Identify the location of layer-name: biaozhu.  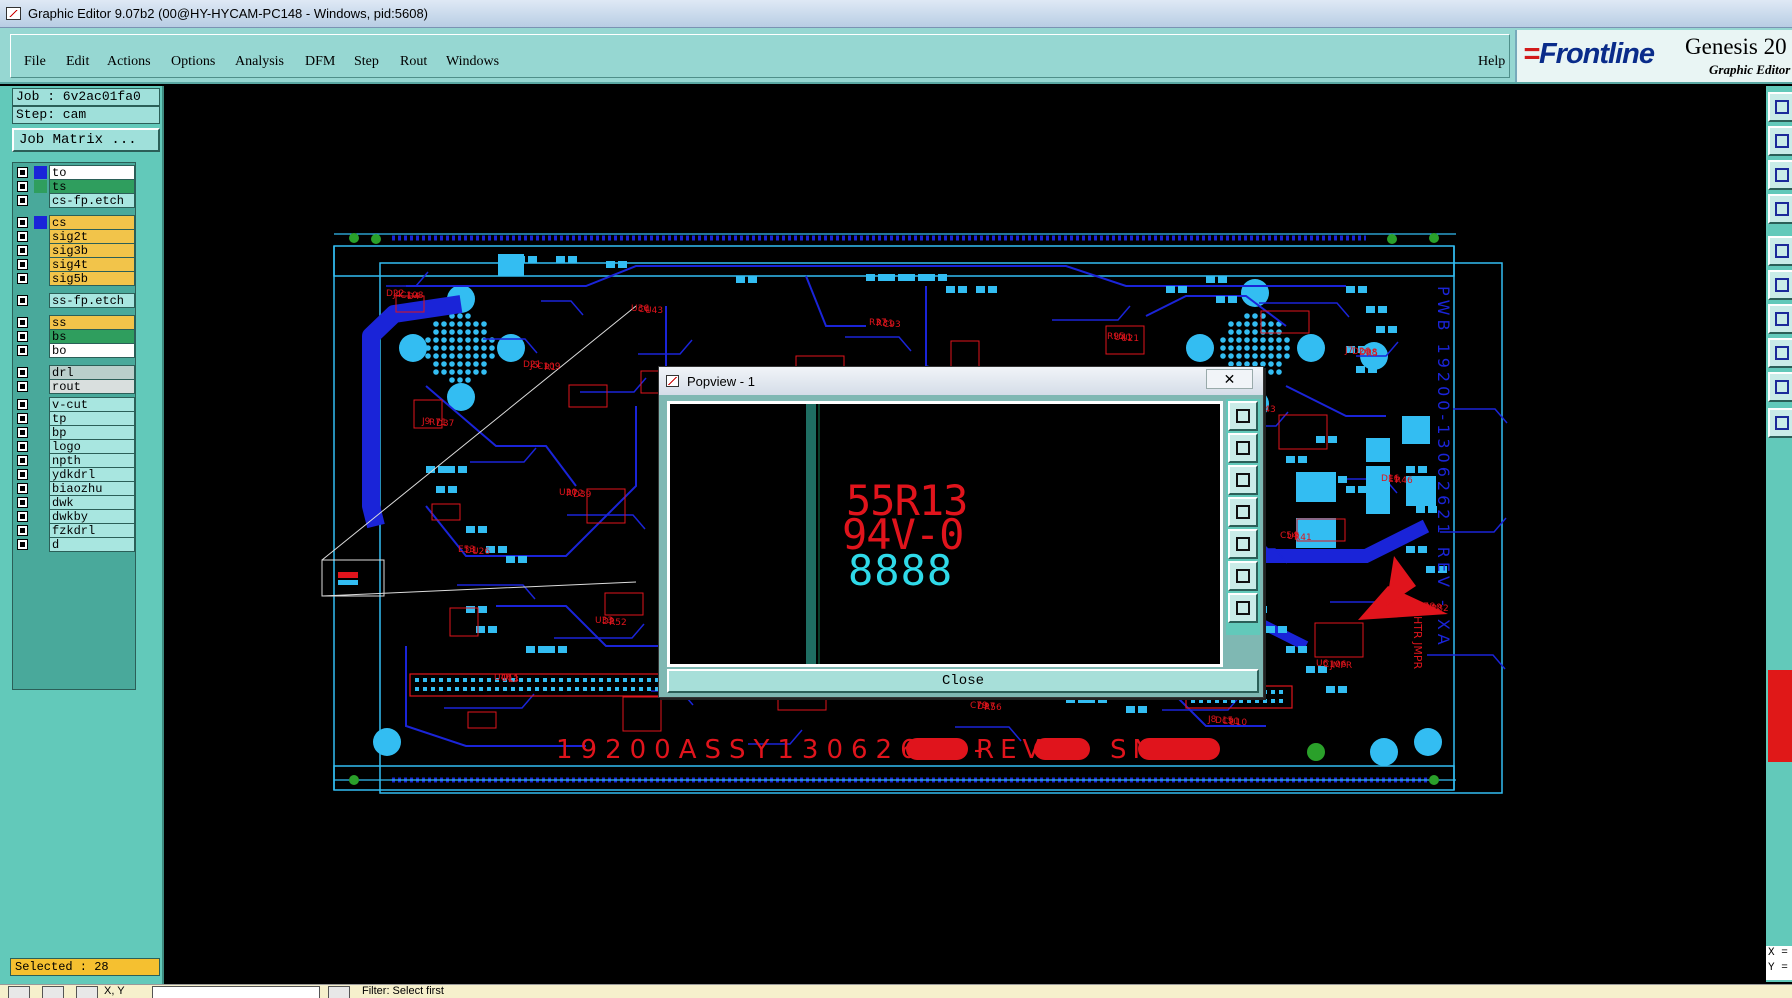
(92, 488).